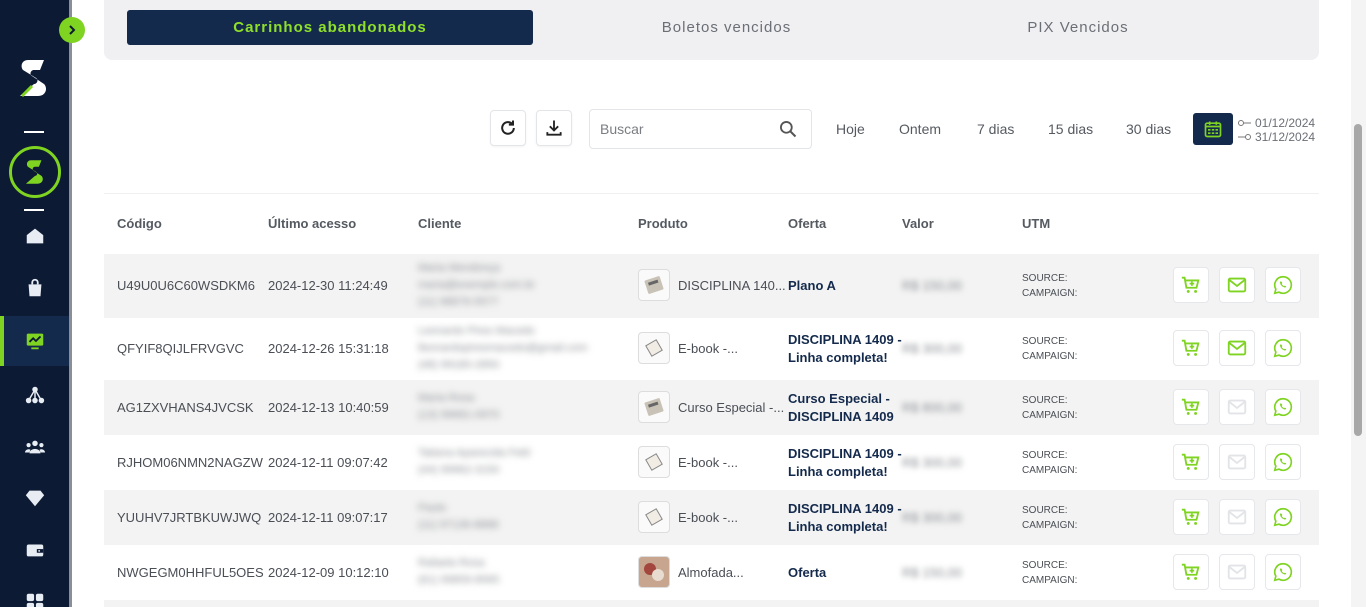 This screenshot has width=1366, height=607. What do you see at coordinates (34, 341) in the screenshot?
I see `sidebar-item-sales-recovery` at bounding box center [34, 341].